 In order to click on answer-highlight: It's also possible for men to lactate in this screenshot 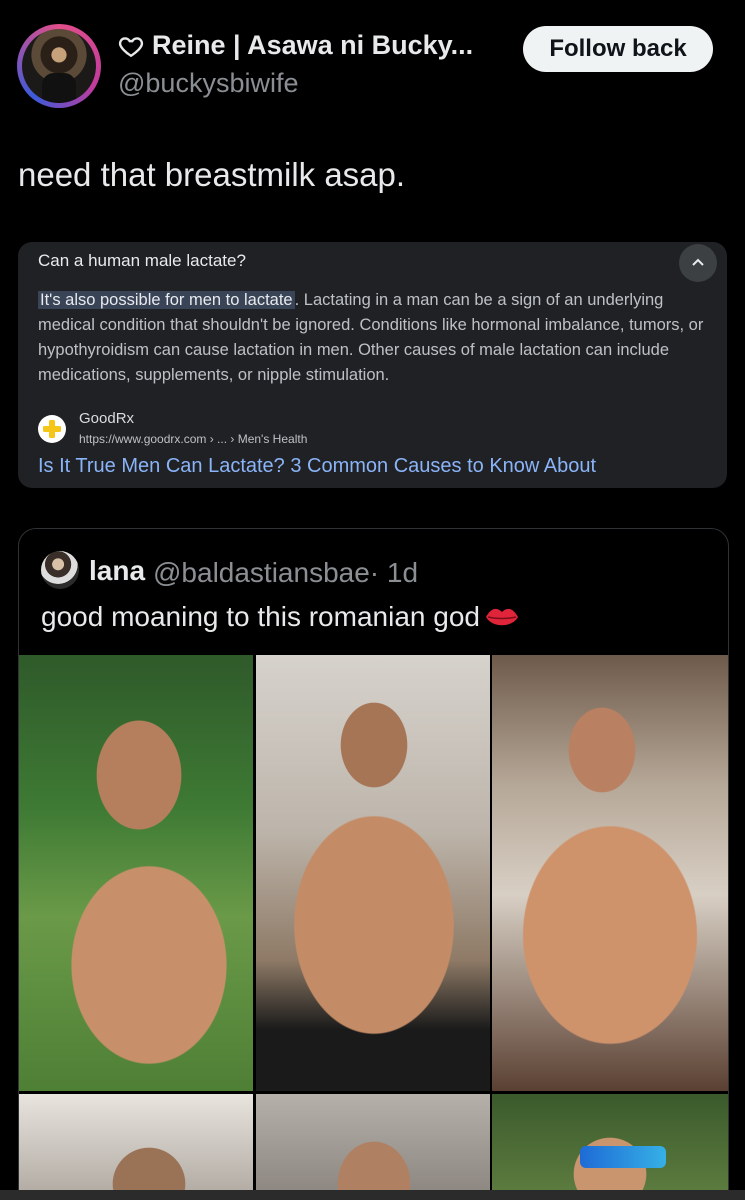, I will do `click(166, 300)`.